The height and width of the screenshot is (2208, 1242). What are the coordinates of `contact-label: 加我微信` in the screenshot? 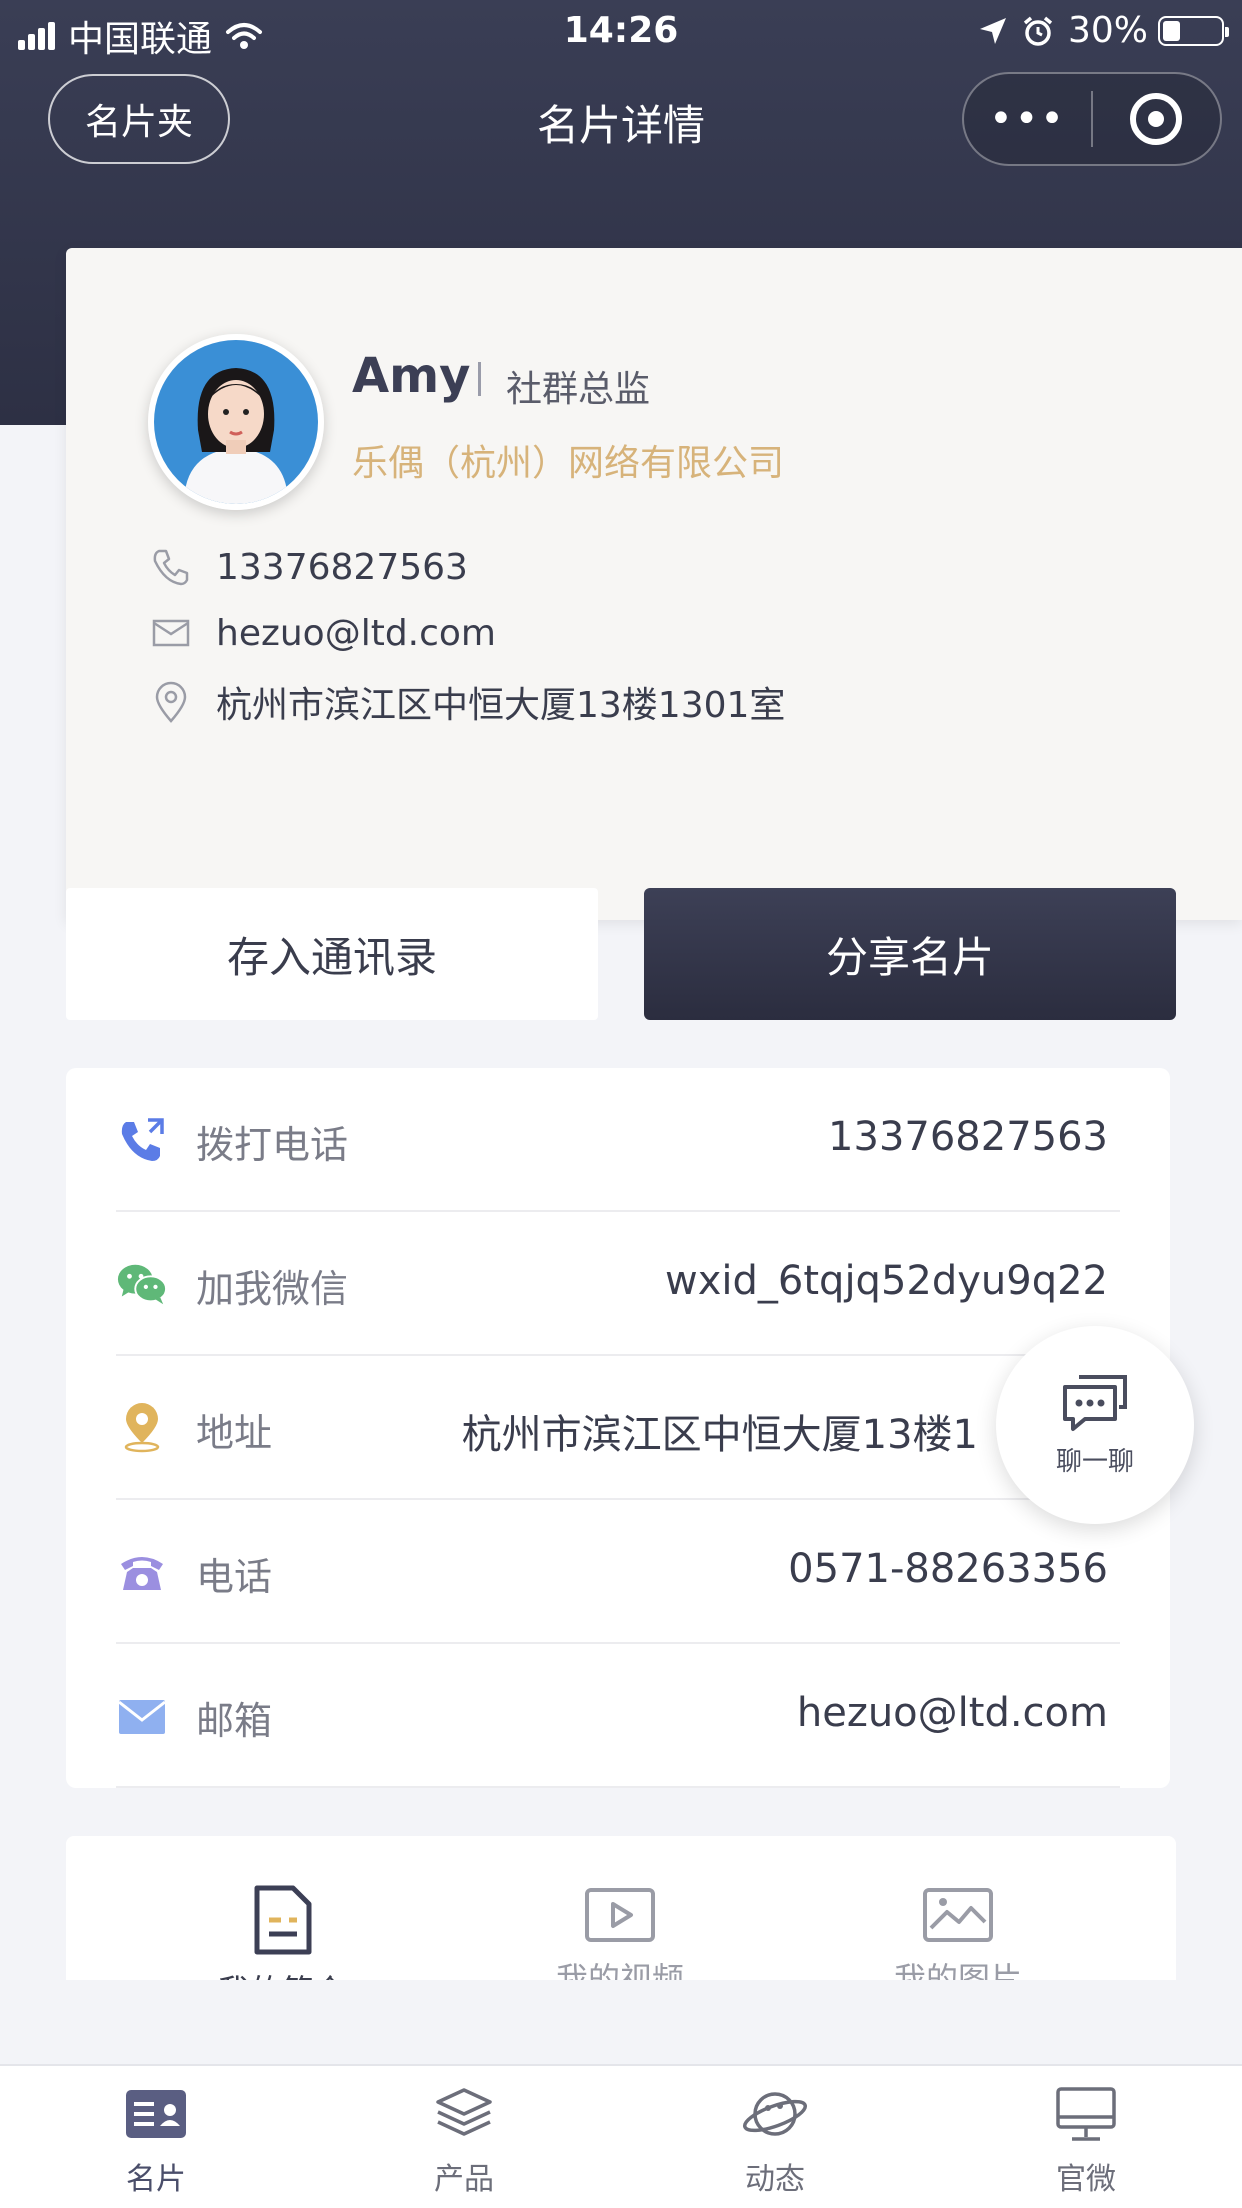 It's located at (272, 1289).